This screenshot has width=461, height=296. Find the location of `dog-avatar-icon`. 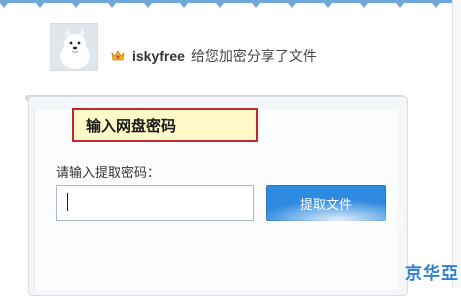

dog-avatar-icon is located at coordinates (74, 47).